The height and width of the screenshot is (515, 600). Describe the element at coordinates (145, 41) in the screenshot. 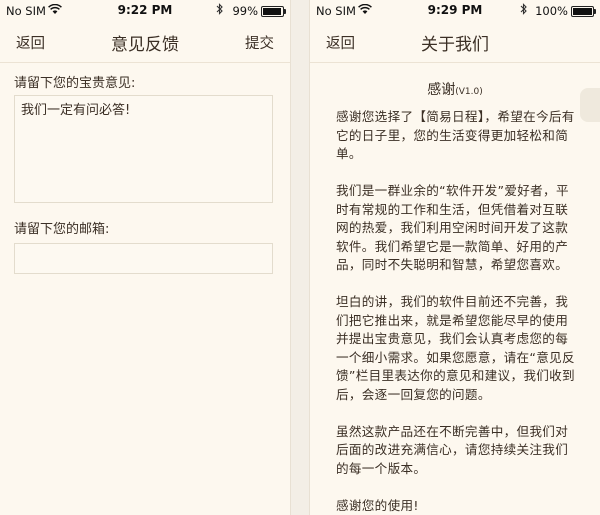

I see `navigation-bar: 返回 意见反馈 提交` at that location.